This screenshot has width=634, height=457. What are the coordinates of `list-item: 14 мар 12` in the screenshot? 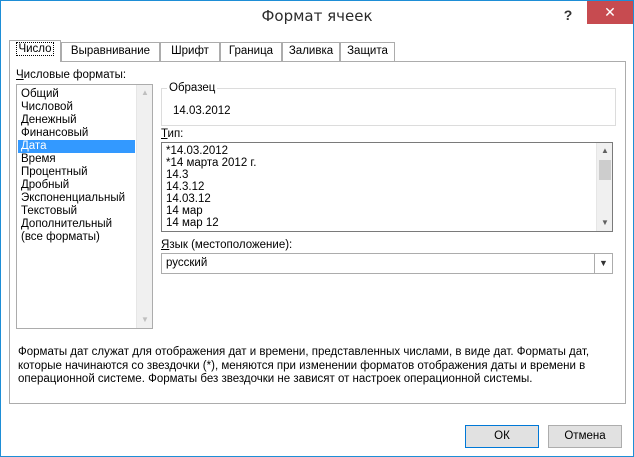 It's located at (379, 223).